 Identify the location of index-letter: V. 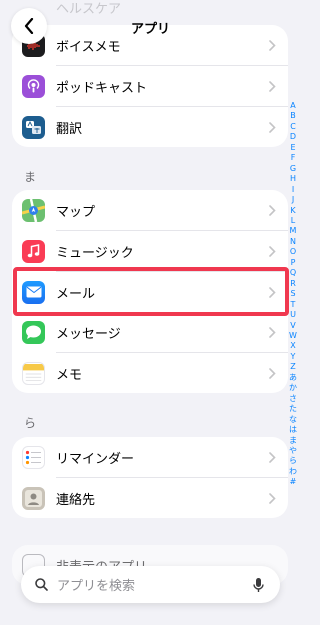
(292, 326).